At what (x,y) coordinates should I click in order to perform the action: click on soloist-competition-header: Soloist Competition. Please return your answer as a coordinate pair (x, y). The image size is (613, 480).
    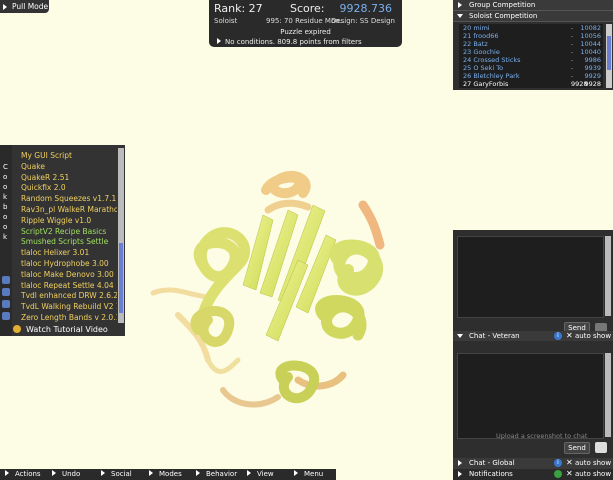
    Looking at the image, I should click on (533, 16).